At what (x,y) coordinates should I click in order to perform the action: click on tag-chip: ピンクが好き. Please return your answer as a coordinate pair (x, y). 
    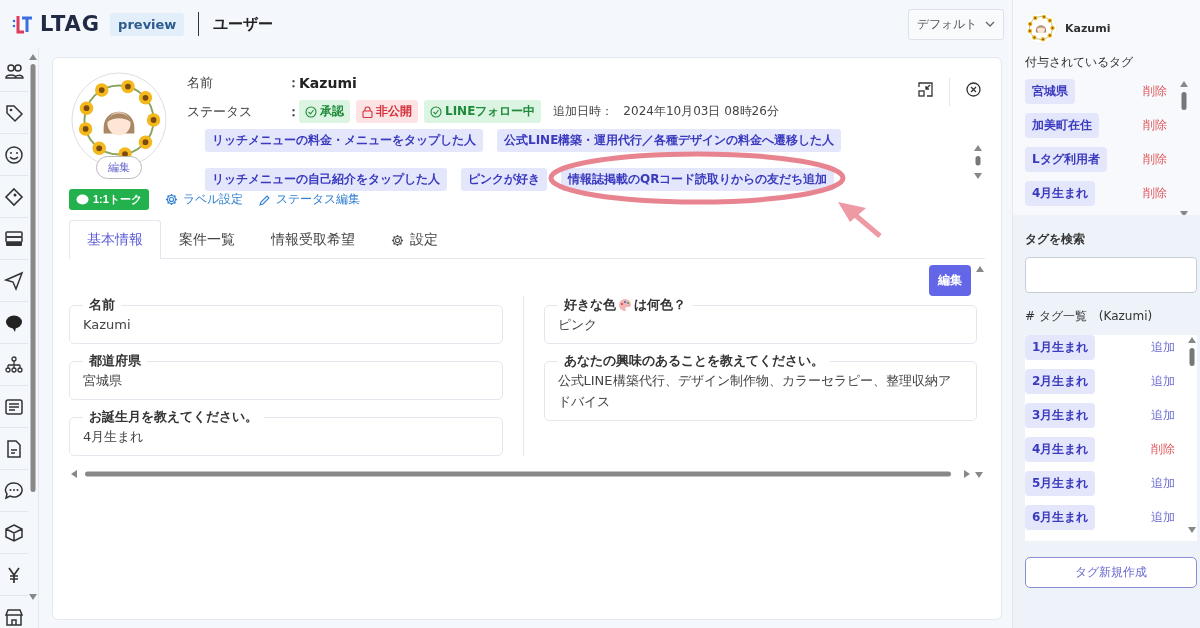
    Looking at the image, I should click on (504, 179).